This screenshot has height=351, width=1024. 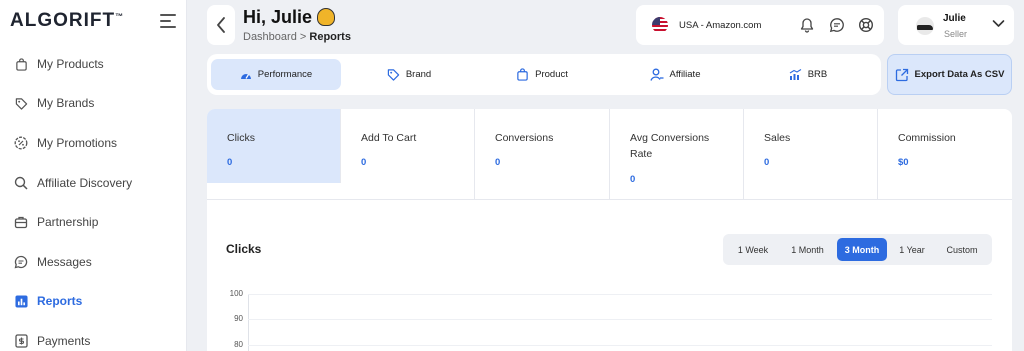 I want to click on sidebar-item-messages: Messages, so click(x=93, y=262).